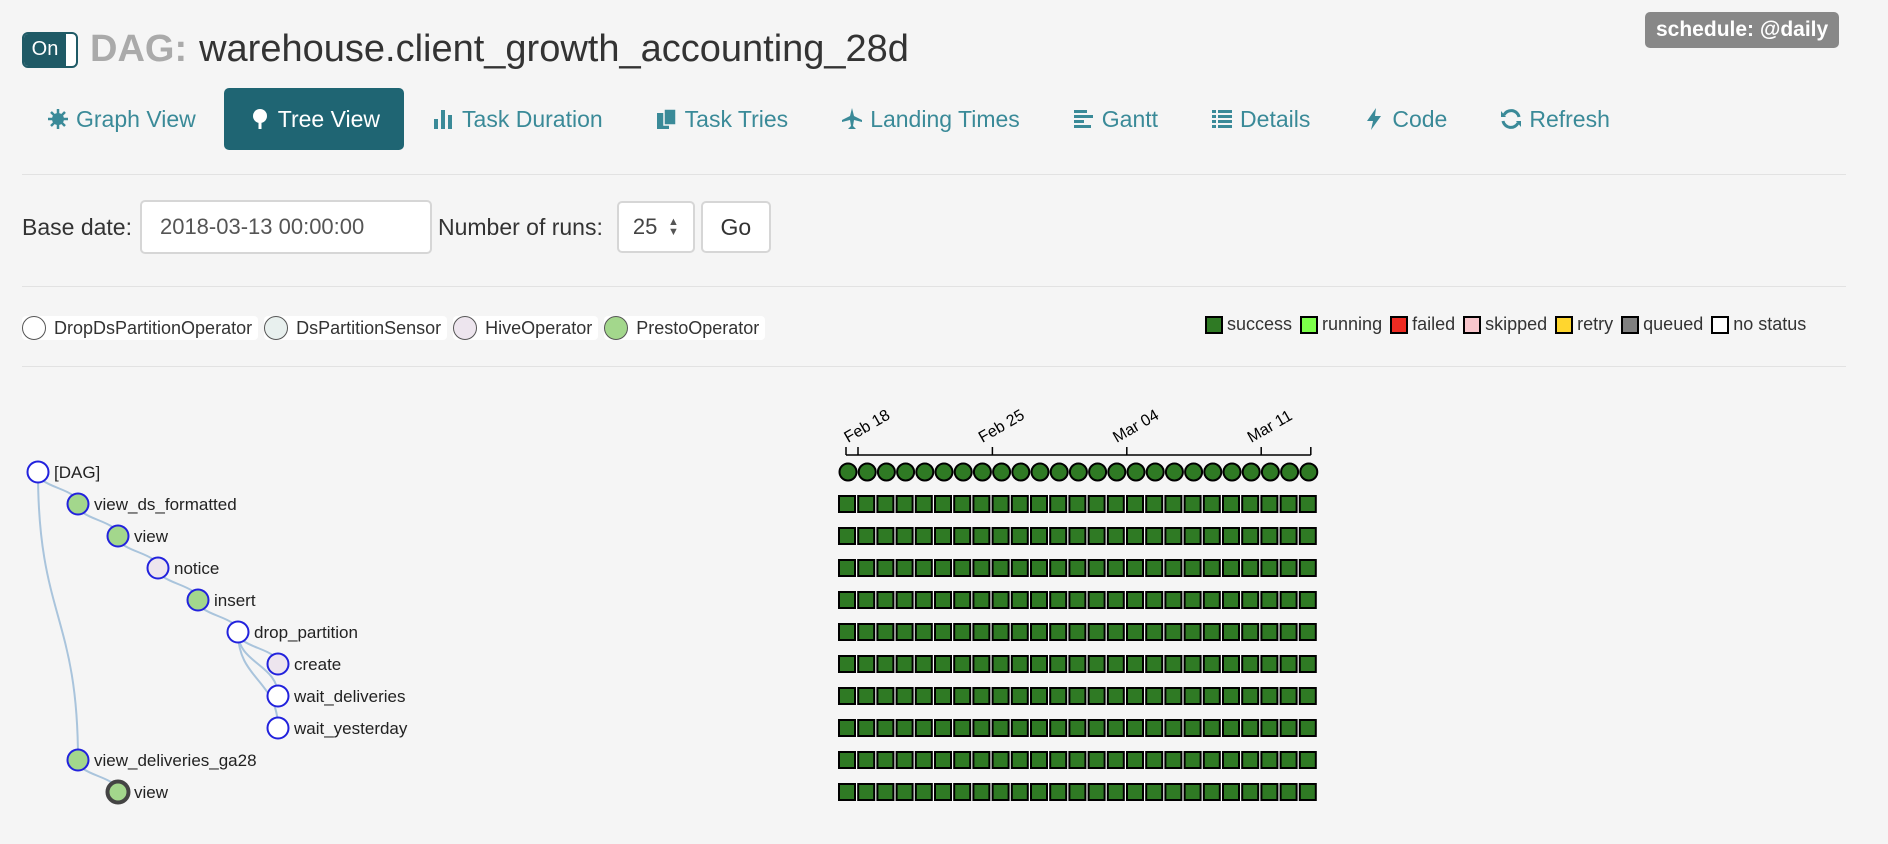  Describe the element at coordinates (314, 119) in the screenshot. I see `tab-tree-view: Tree View` at that location.